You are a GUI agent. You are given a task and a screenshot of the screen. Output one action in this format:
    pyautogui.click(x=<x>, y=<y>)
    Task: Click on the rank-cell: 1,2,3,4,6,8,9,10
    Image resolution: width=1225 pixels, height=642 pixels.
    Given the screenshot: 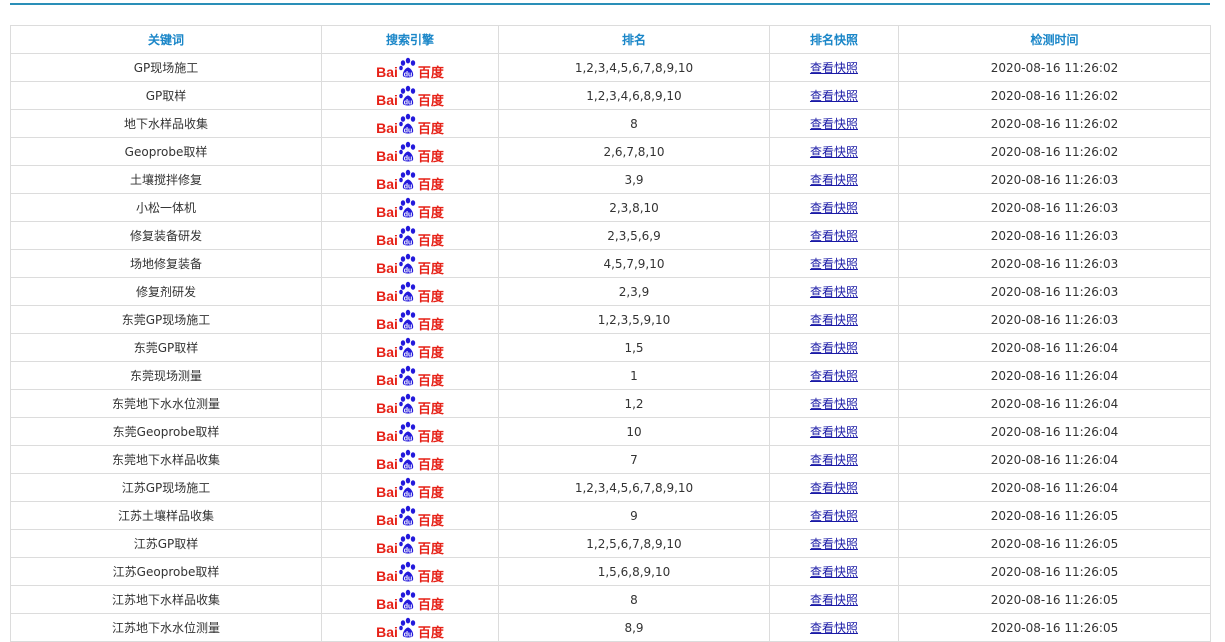 What is the action you would take?
    pyautogui.click(x=634, y=95)
    